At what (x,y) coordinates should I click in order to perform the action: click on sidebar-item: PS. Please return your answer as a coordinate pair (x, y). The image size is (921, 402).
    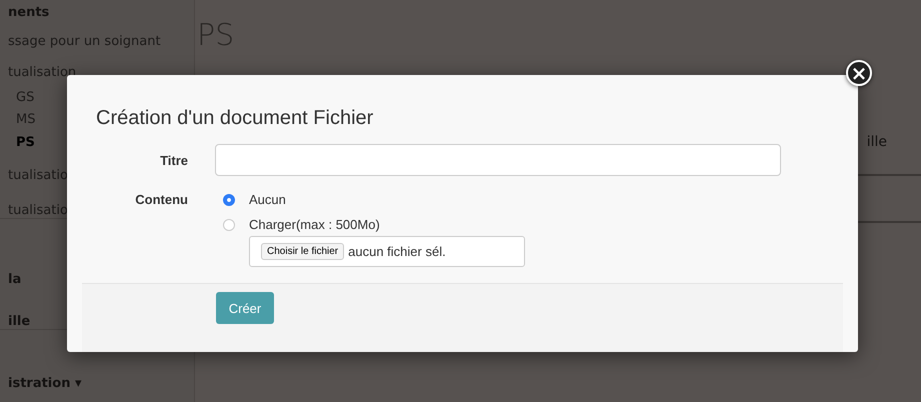
    Looking at the image, I should click on (25, 142).